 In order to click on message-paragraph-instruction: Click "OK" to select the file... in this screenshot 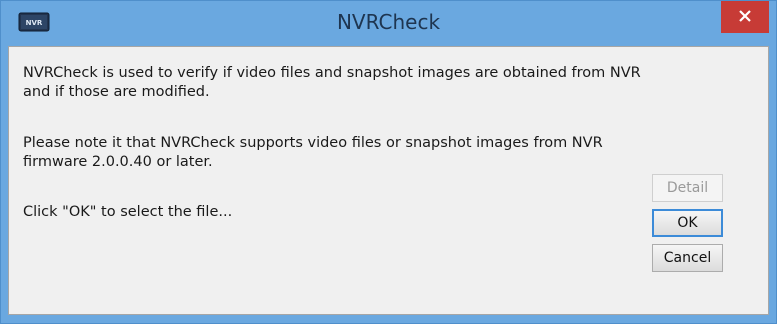, I will do `click(128, 212)`.